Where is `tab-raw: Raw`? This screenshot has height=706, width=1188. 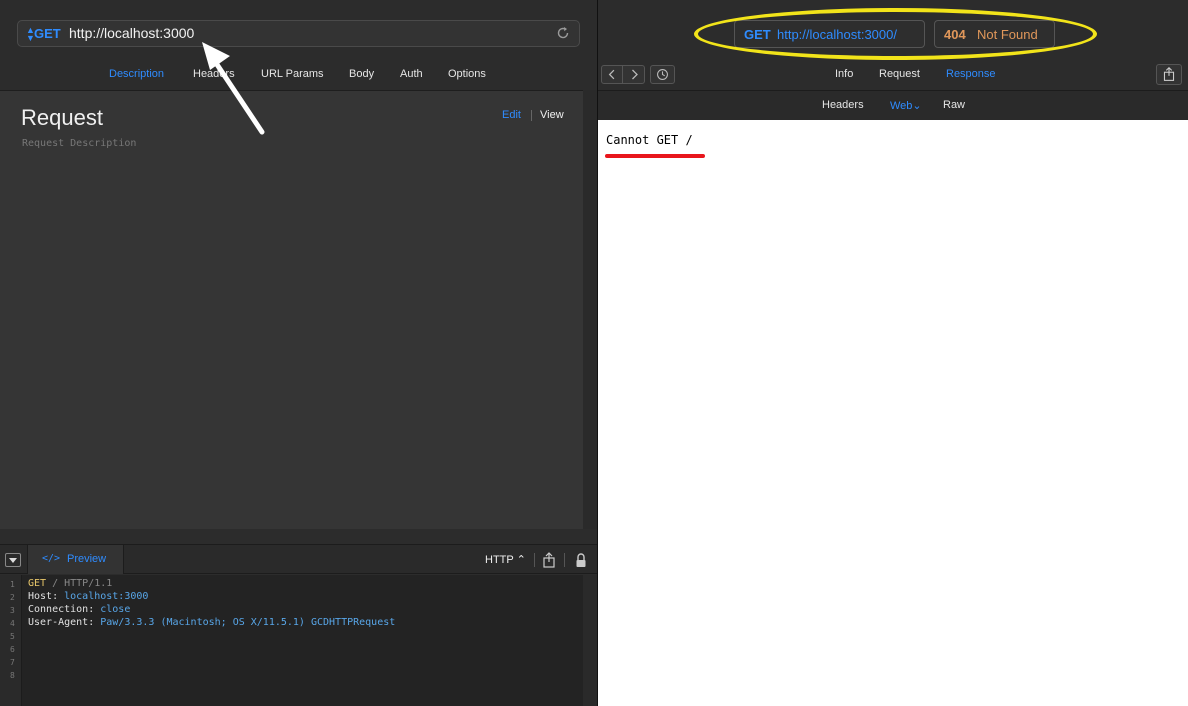
tab-raw: Raw is located at coordinates (954, 105).